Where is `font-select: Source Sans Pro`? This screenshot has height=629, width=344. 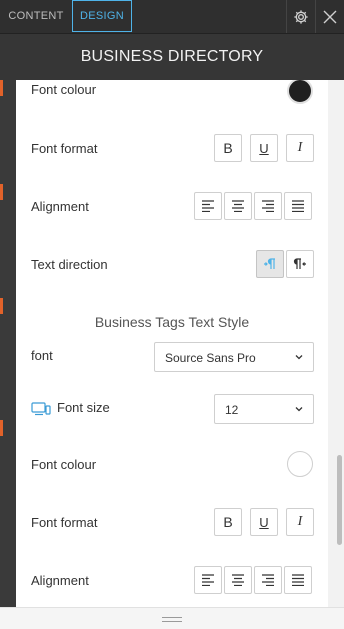 font-select: Source Sans Pro is located at coordinates (234, 357).